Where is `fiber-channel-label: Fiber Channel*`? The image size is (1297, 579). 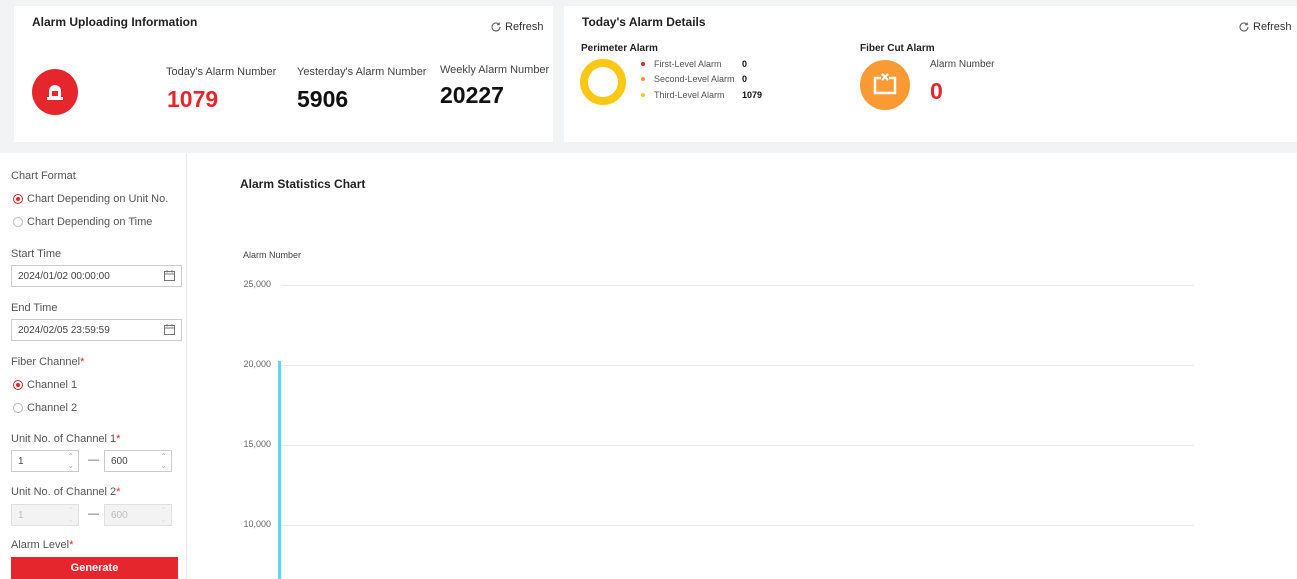
fiber-channel-label: Fiber Channel* is located at coordinates (47, 362).